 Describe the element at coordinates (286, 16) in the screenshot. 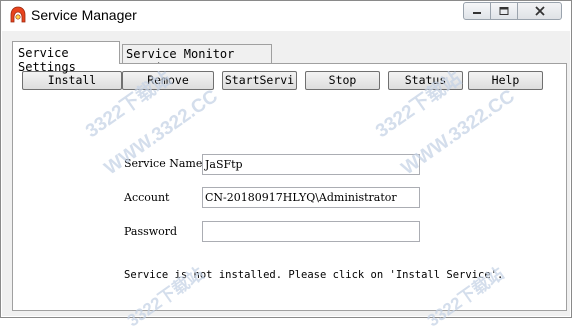

I see `title-bar: Service Manager` at that location.